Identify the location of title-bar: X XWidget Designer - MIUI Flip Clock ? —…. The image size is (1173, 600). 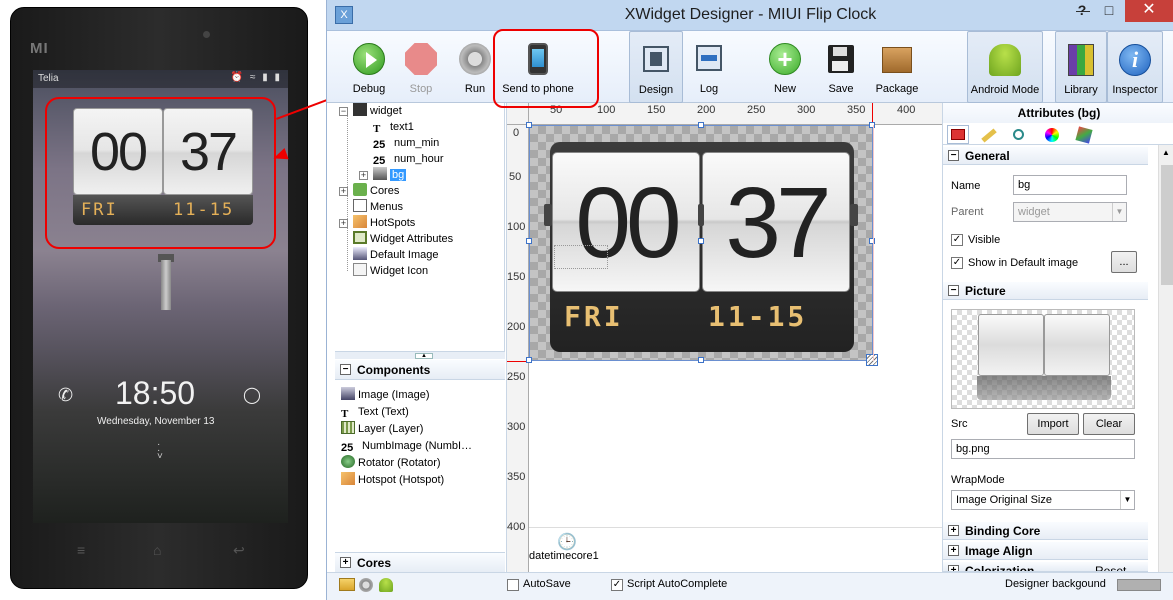
(750, 15).